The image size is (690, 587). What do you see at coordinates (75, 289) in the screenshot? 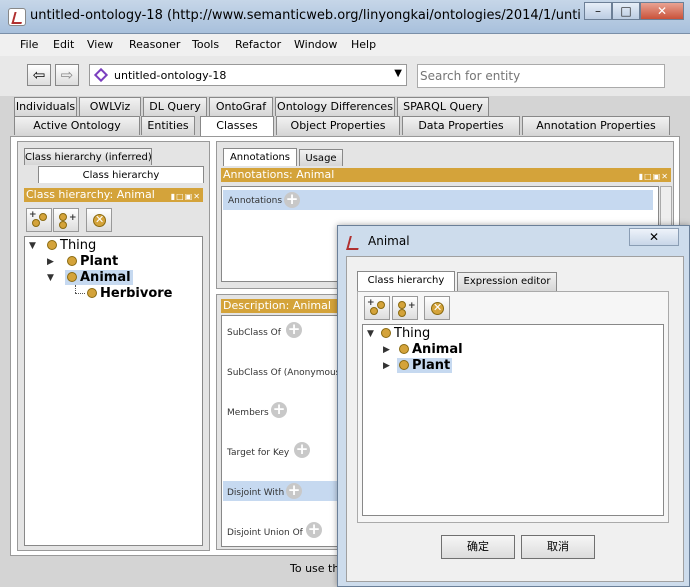
I see `tree-connector` at bounding box center [75, 289].